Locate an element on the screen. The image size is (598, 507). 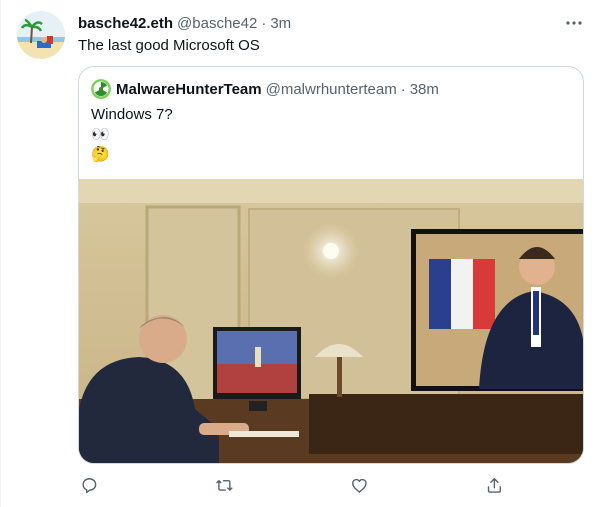
like-icon is located at coordinates (359, 485).